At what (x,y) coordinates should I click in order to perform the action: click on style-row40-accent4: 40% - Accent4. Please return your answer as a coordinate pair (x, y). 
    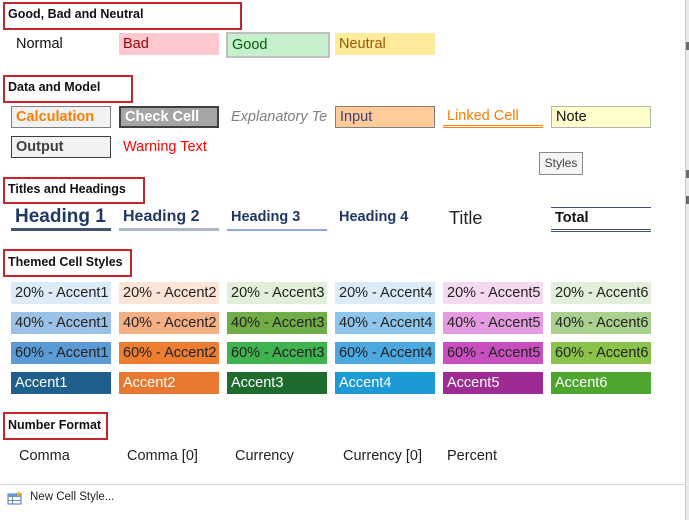
    Looking at the image, I should click on (385, 323).